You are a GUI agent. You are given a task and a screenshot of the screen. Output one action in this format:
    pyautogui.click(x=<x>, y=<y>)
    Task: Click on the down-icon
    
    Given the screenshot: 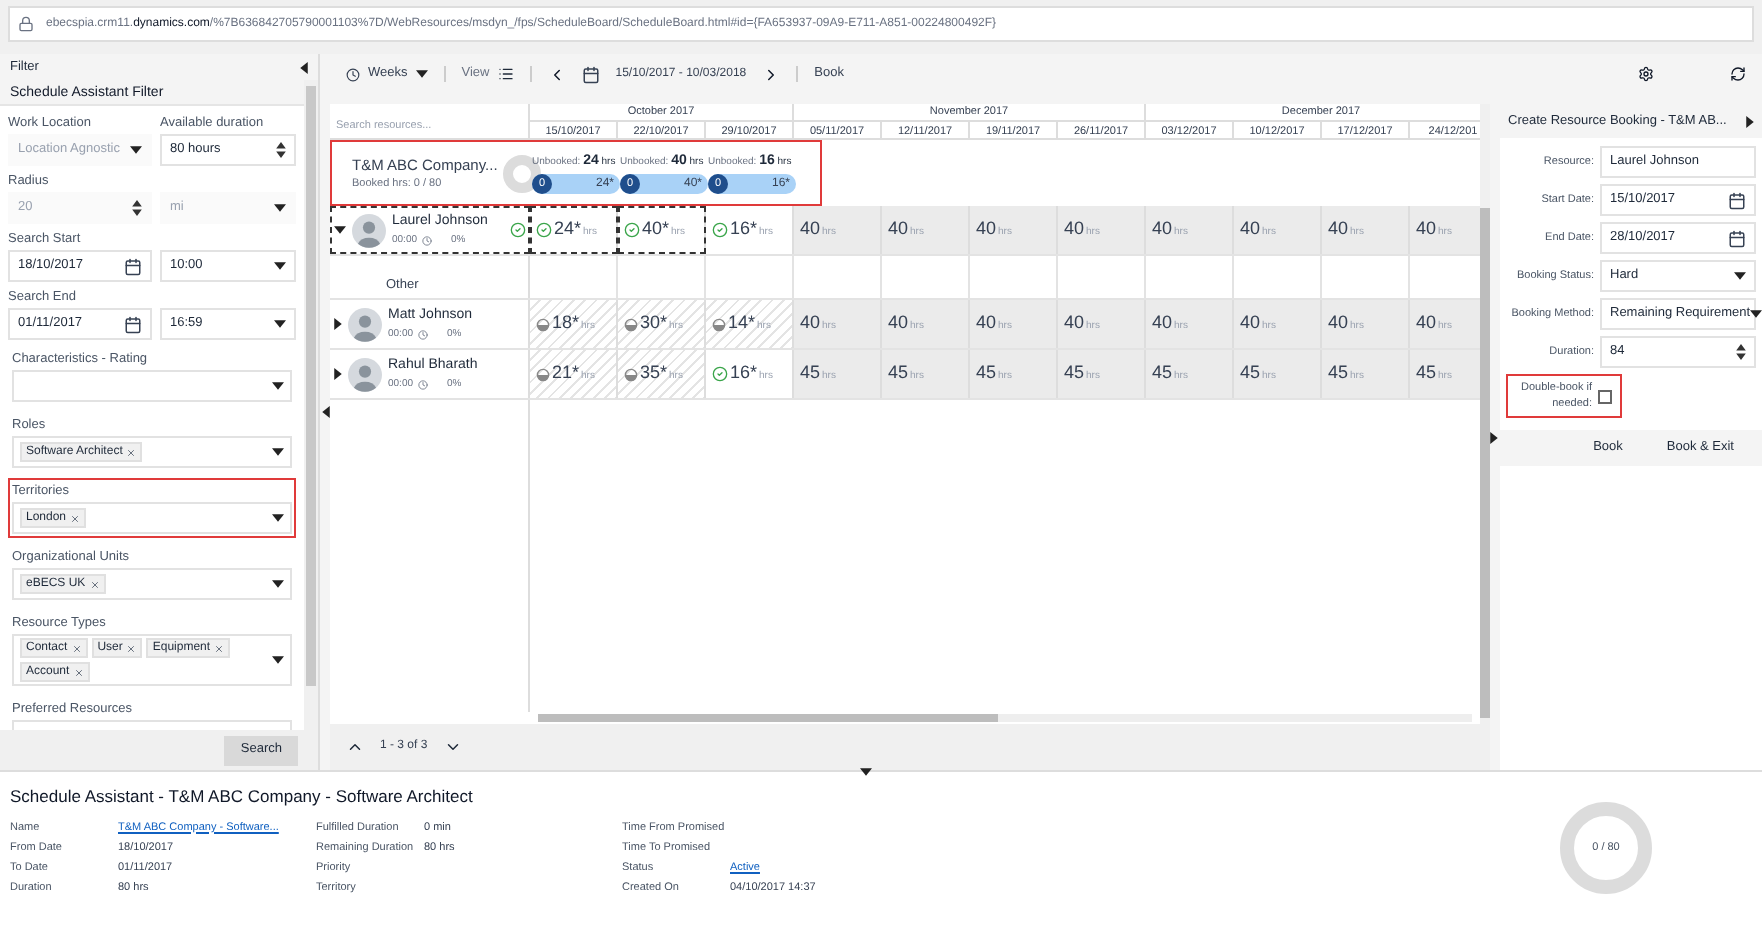 What is the action you would take?
    pyautogui.click(x=452, y=747)
    